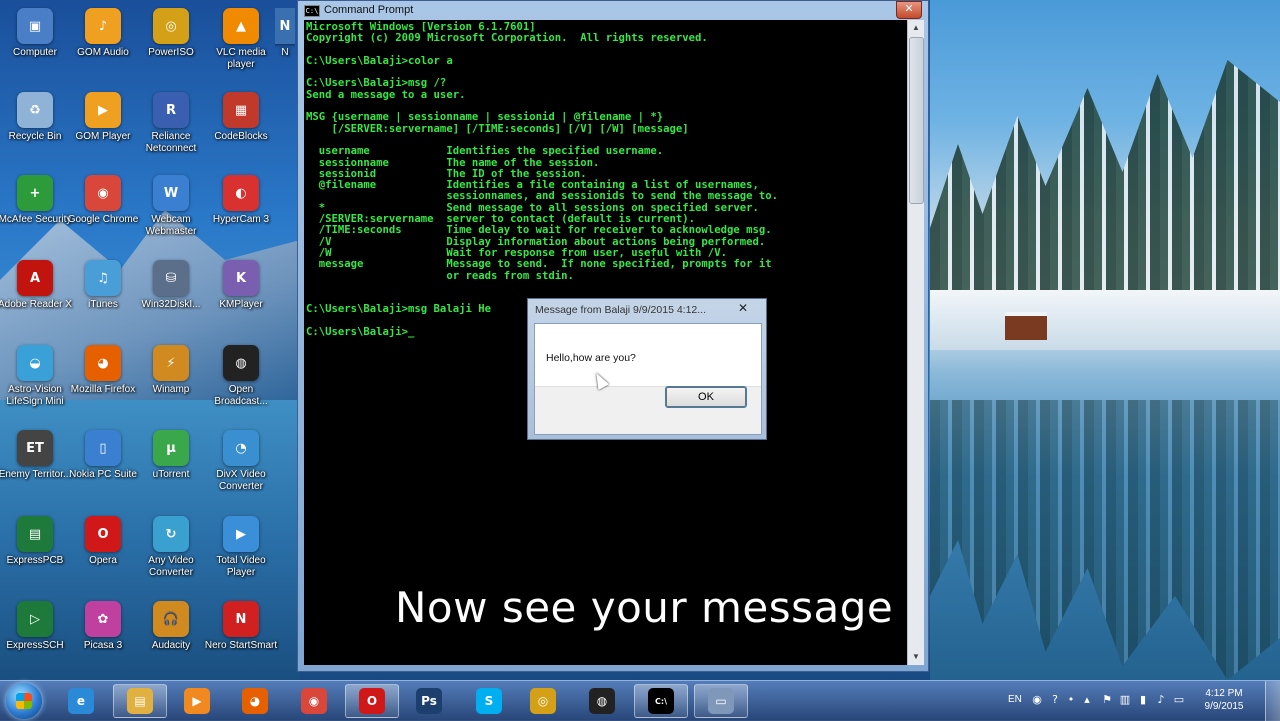  Describe the element at coordinates (171, 48) in the screenshot. I see `desktop-shortcut: ◎ PowerISO` at that location.